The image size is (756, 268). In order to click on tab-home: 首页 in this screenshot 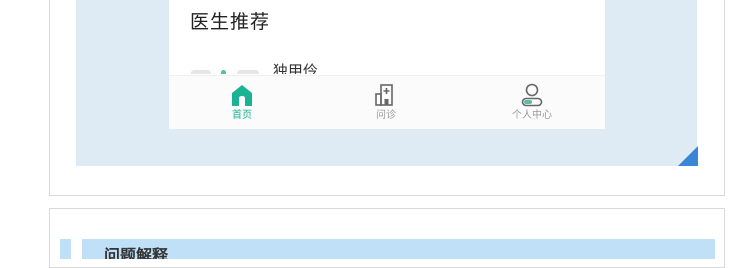, I will do `click(242, 102)`.